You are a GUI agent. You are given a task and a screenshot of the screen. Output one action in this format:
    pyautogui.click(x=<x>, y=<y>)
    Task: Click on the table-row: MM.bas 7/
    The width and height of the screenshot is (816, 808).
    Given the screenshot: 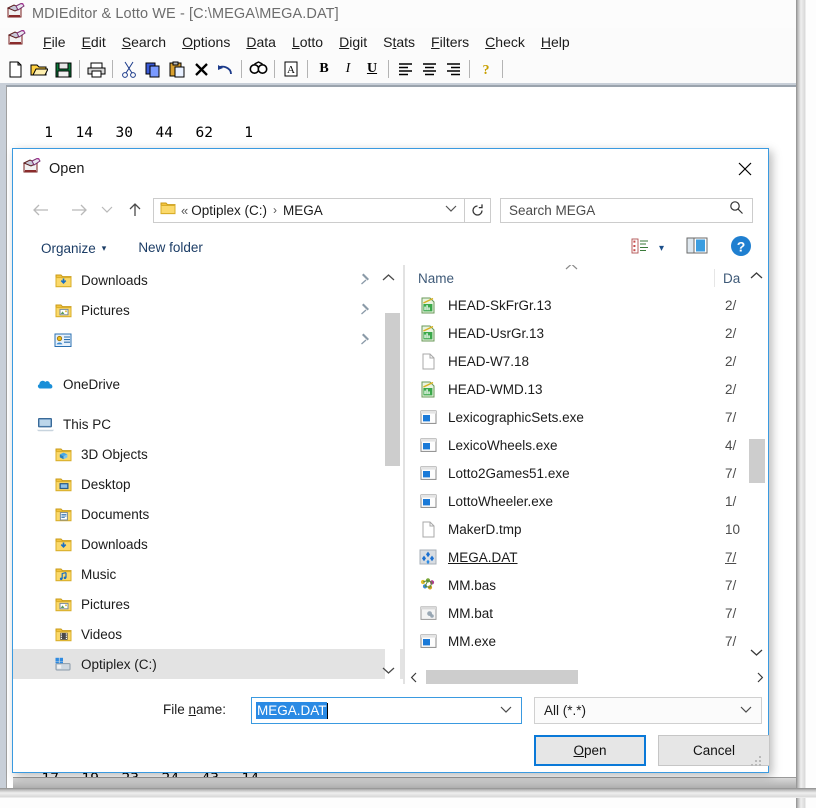 What is the action you would take?
    pyautogui.click(x=586, y=585)
    